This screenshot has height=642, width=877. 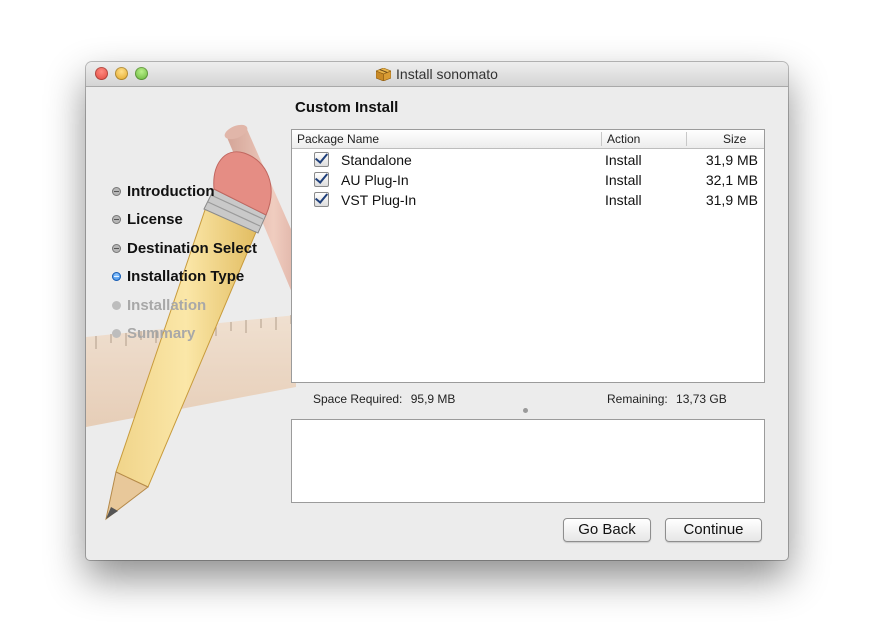 I want to click on split-view-handle, so click(x=525, y=410).